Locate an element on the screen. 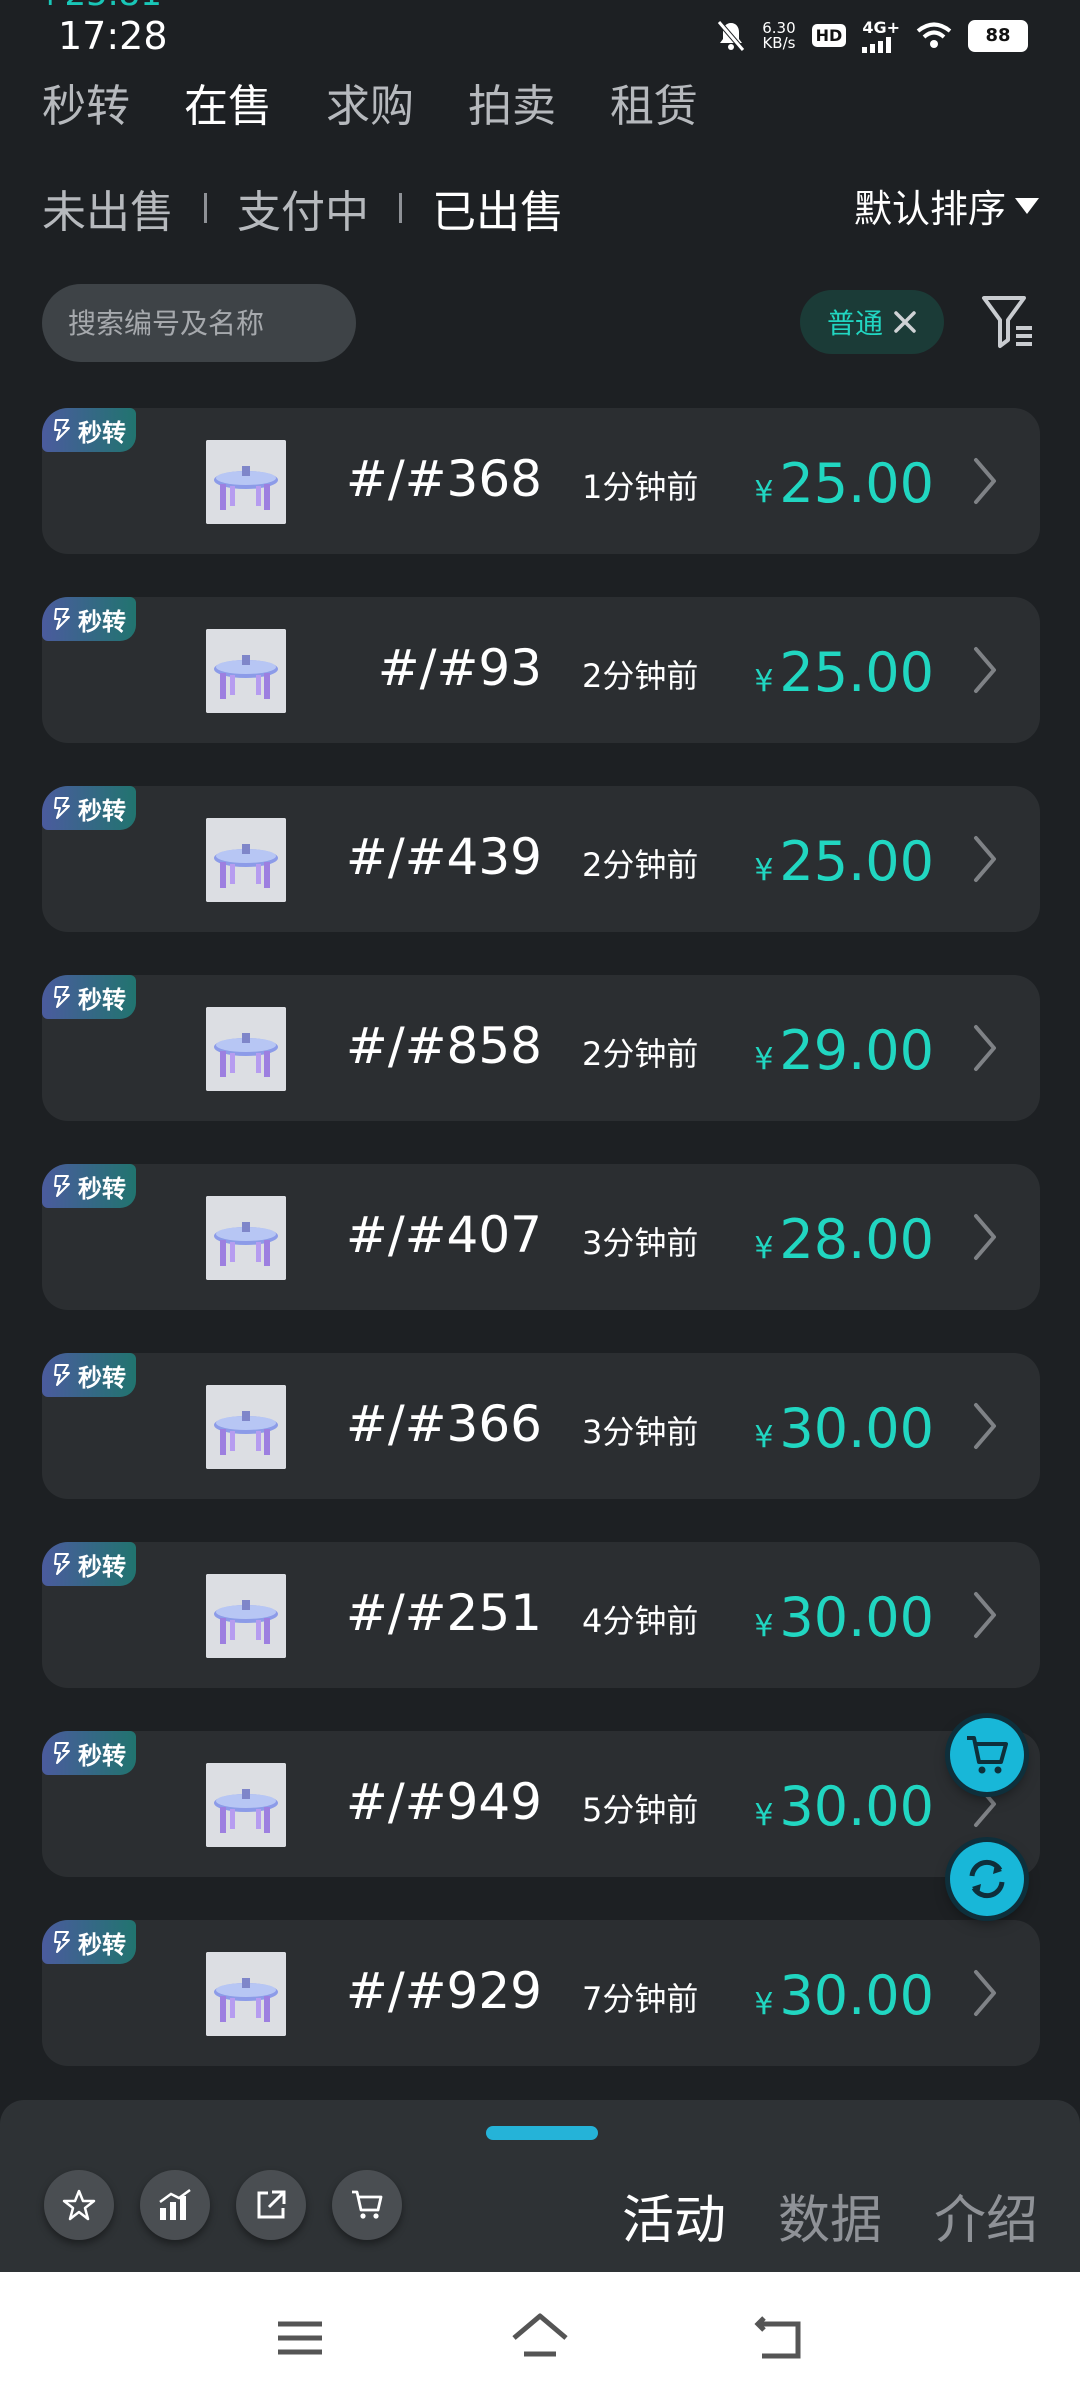 The width and height of the screenshot is (1080, 2400). item-number: #/#251 is located at coordinates (443, 1613).